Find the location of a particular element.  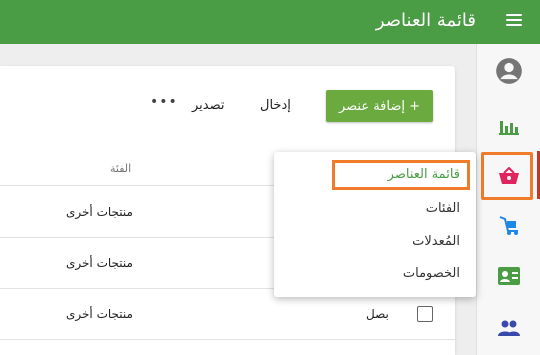

hamburger-menu-icon is located at coordinates (514, 21).